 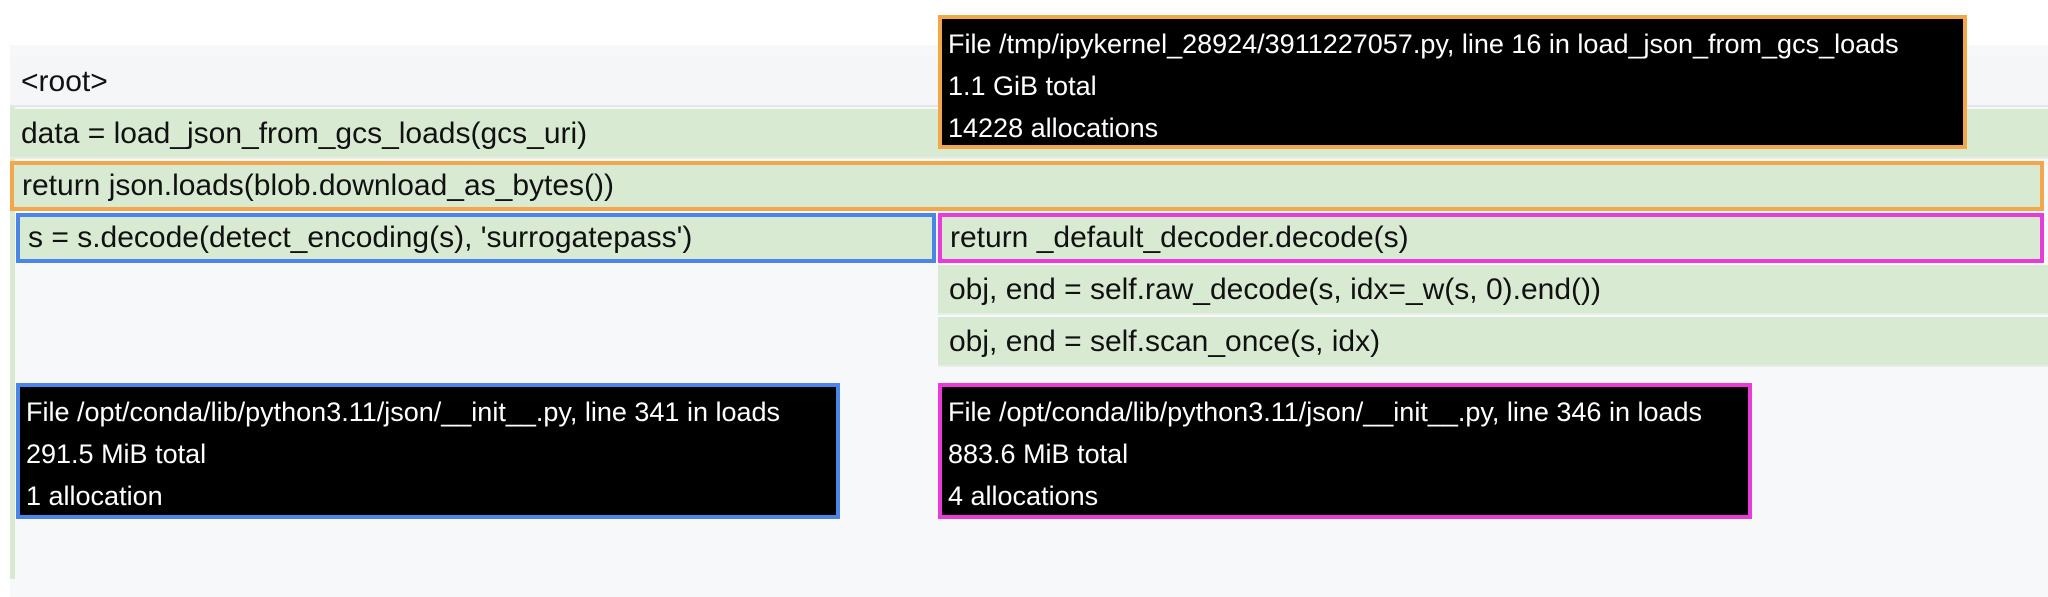 I want to click on tooltip-allocation-count: 1 allocation, so click(x=94, y=496).